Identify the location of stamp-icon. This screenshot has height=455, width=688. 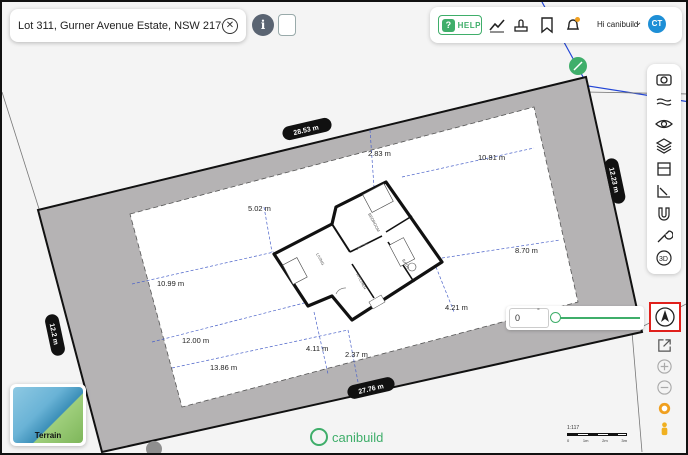
(521, 25).